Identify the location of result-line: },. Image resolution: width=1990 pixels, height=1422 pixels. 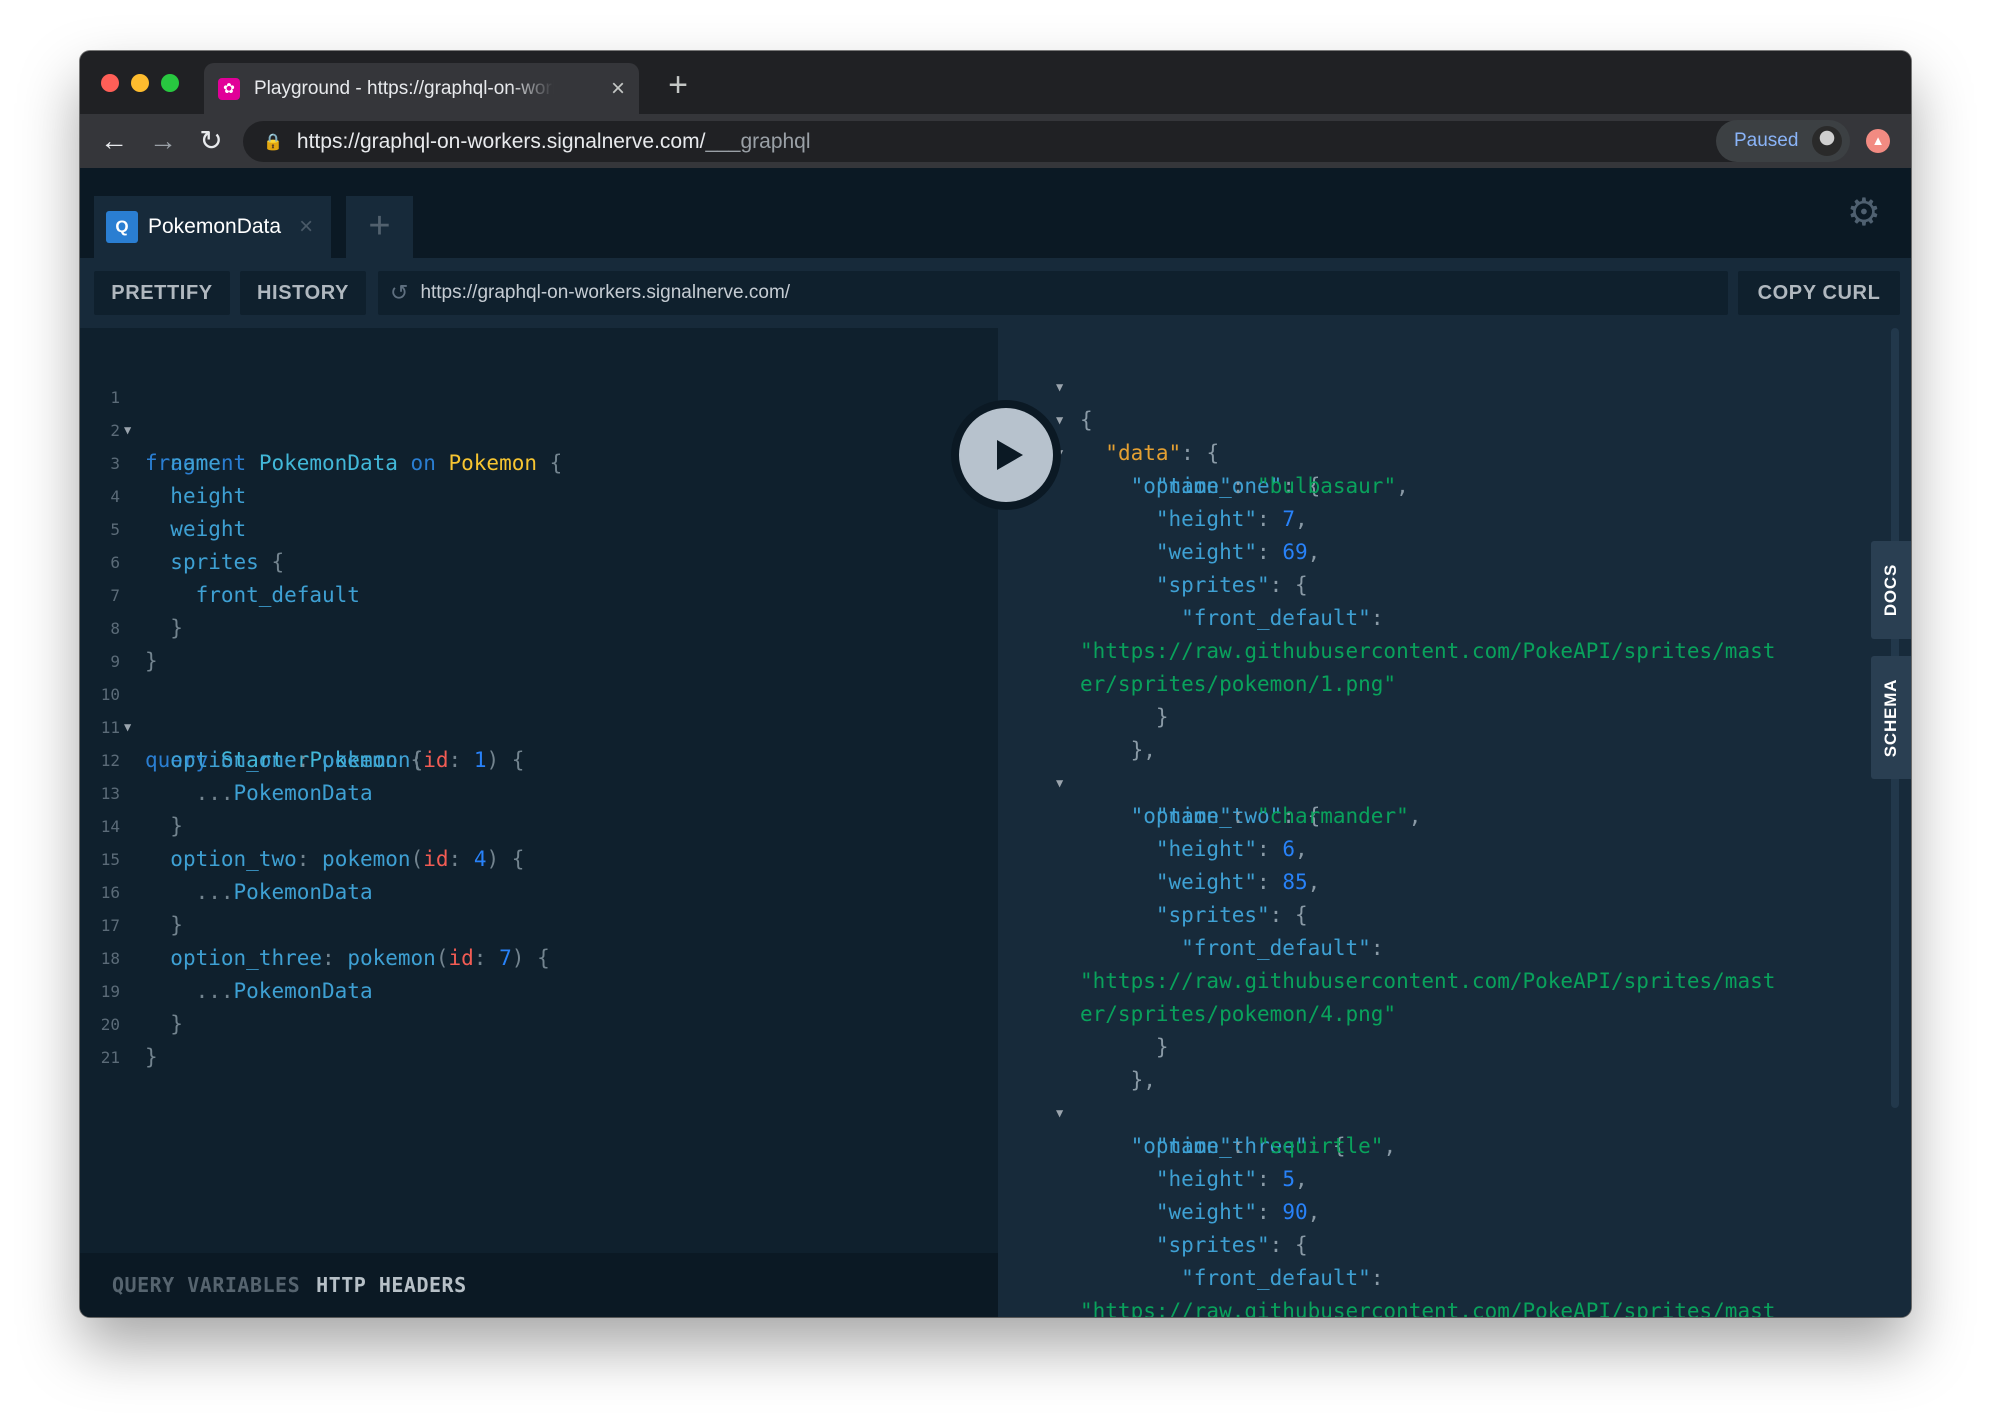
(1143, 1080).